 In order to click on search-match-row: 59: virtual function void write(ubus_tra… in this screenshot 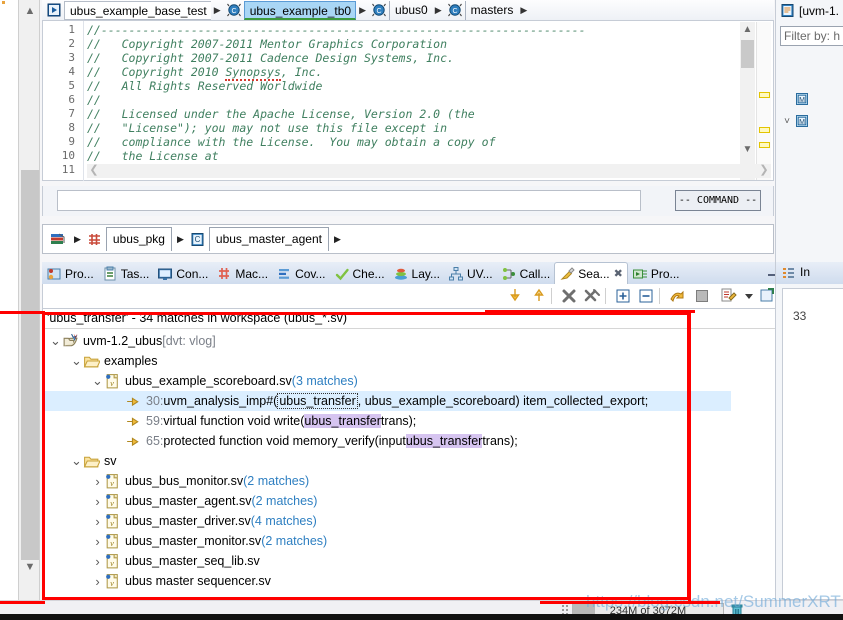, I will do `click(417, 421)`.